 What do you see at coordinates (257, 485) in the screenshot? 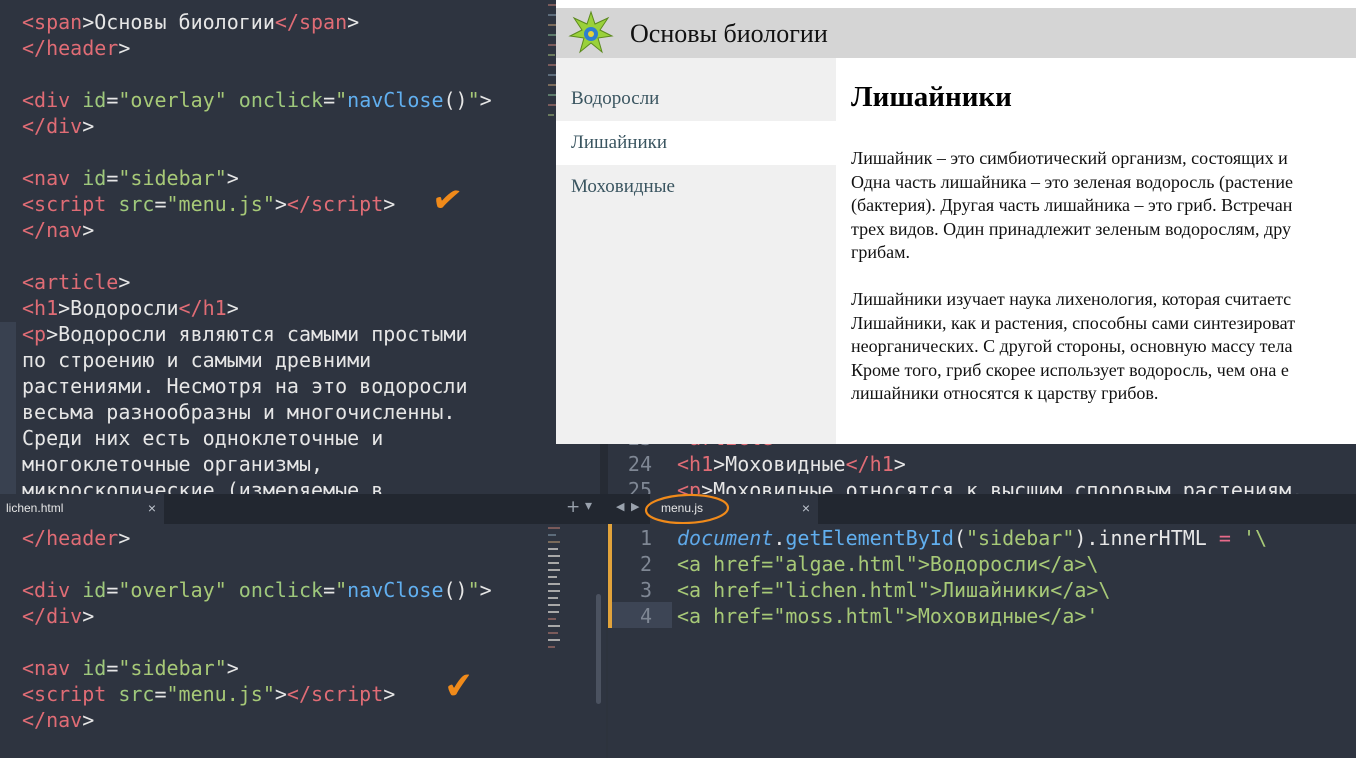
I see `code-line: микроскопические (измеряемые в` at bounding box center [257, 485].